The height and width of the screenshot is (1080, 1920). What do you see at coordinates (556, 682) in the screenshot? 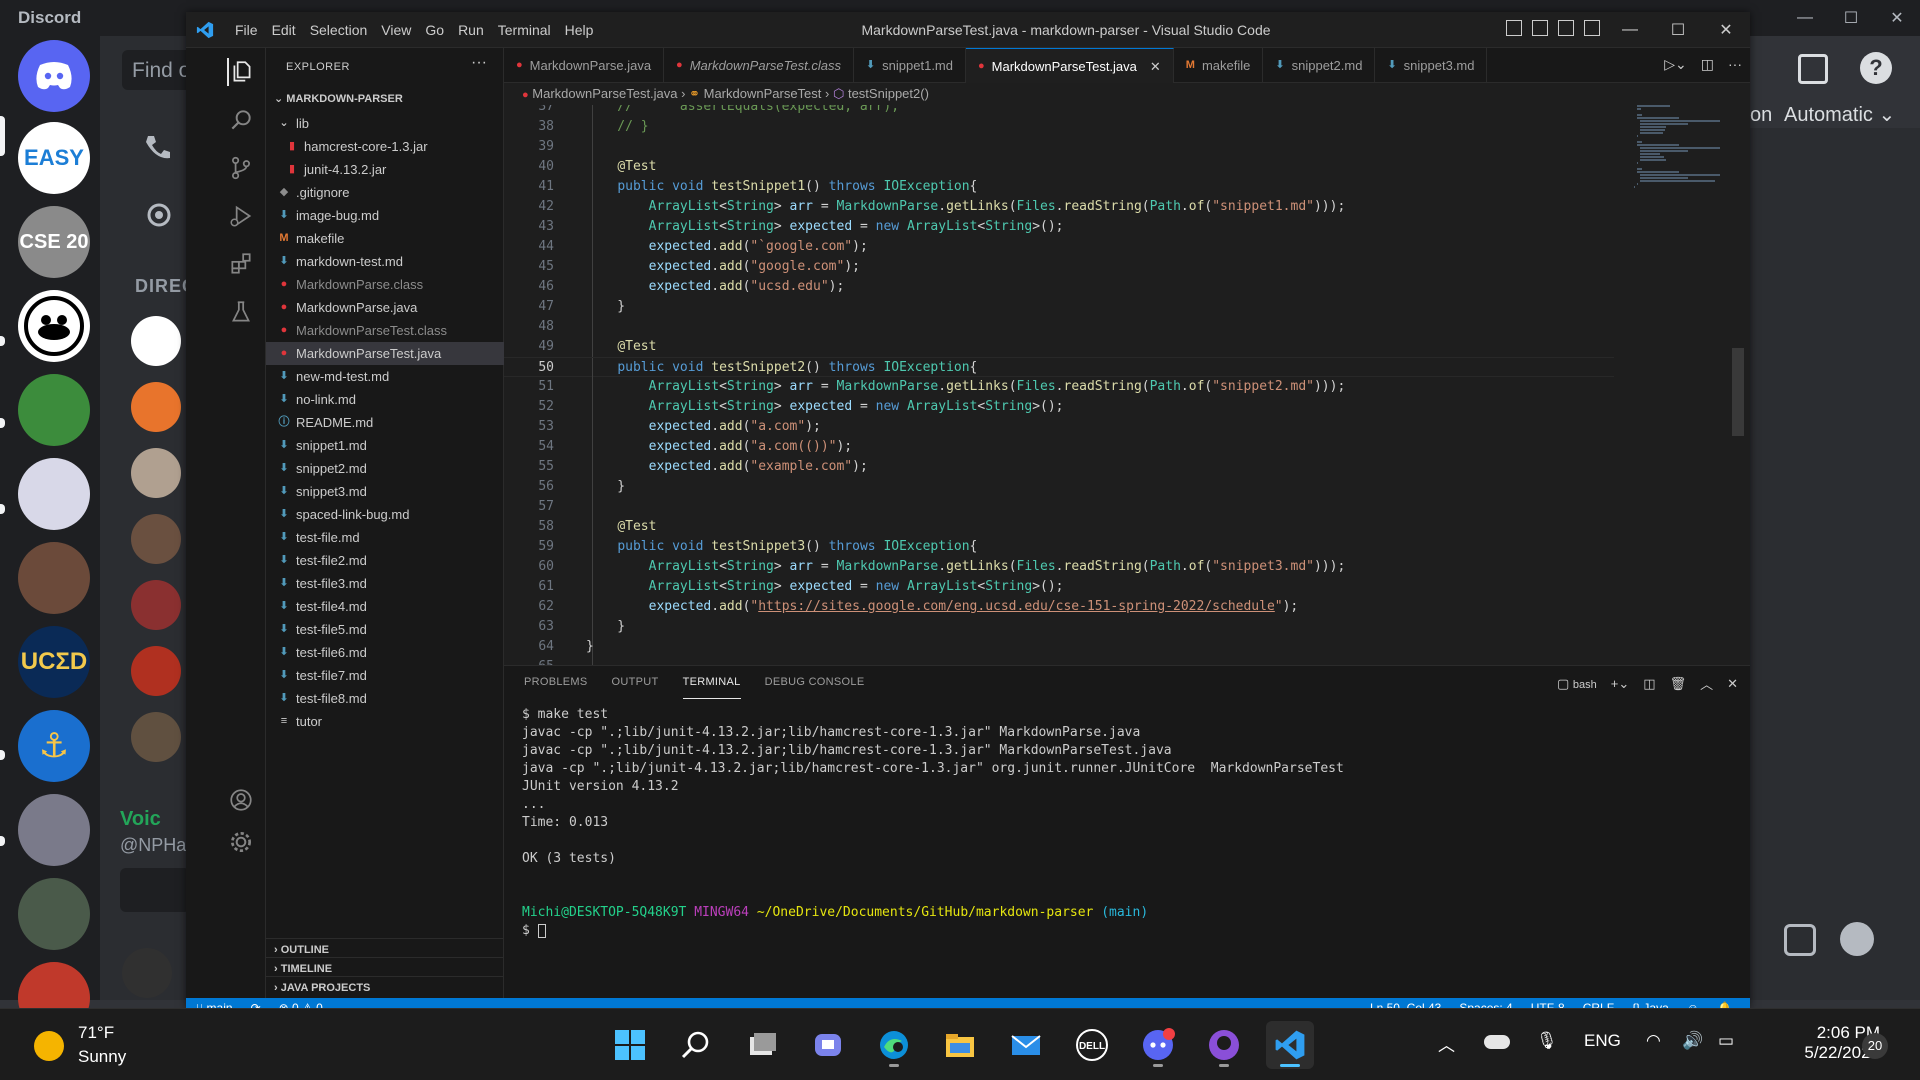
I see `panel-tab: PROBLEMS` at bounding box center [556, 682].